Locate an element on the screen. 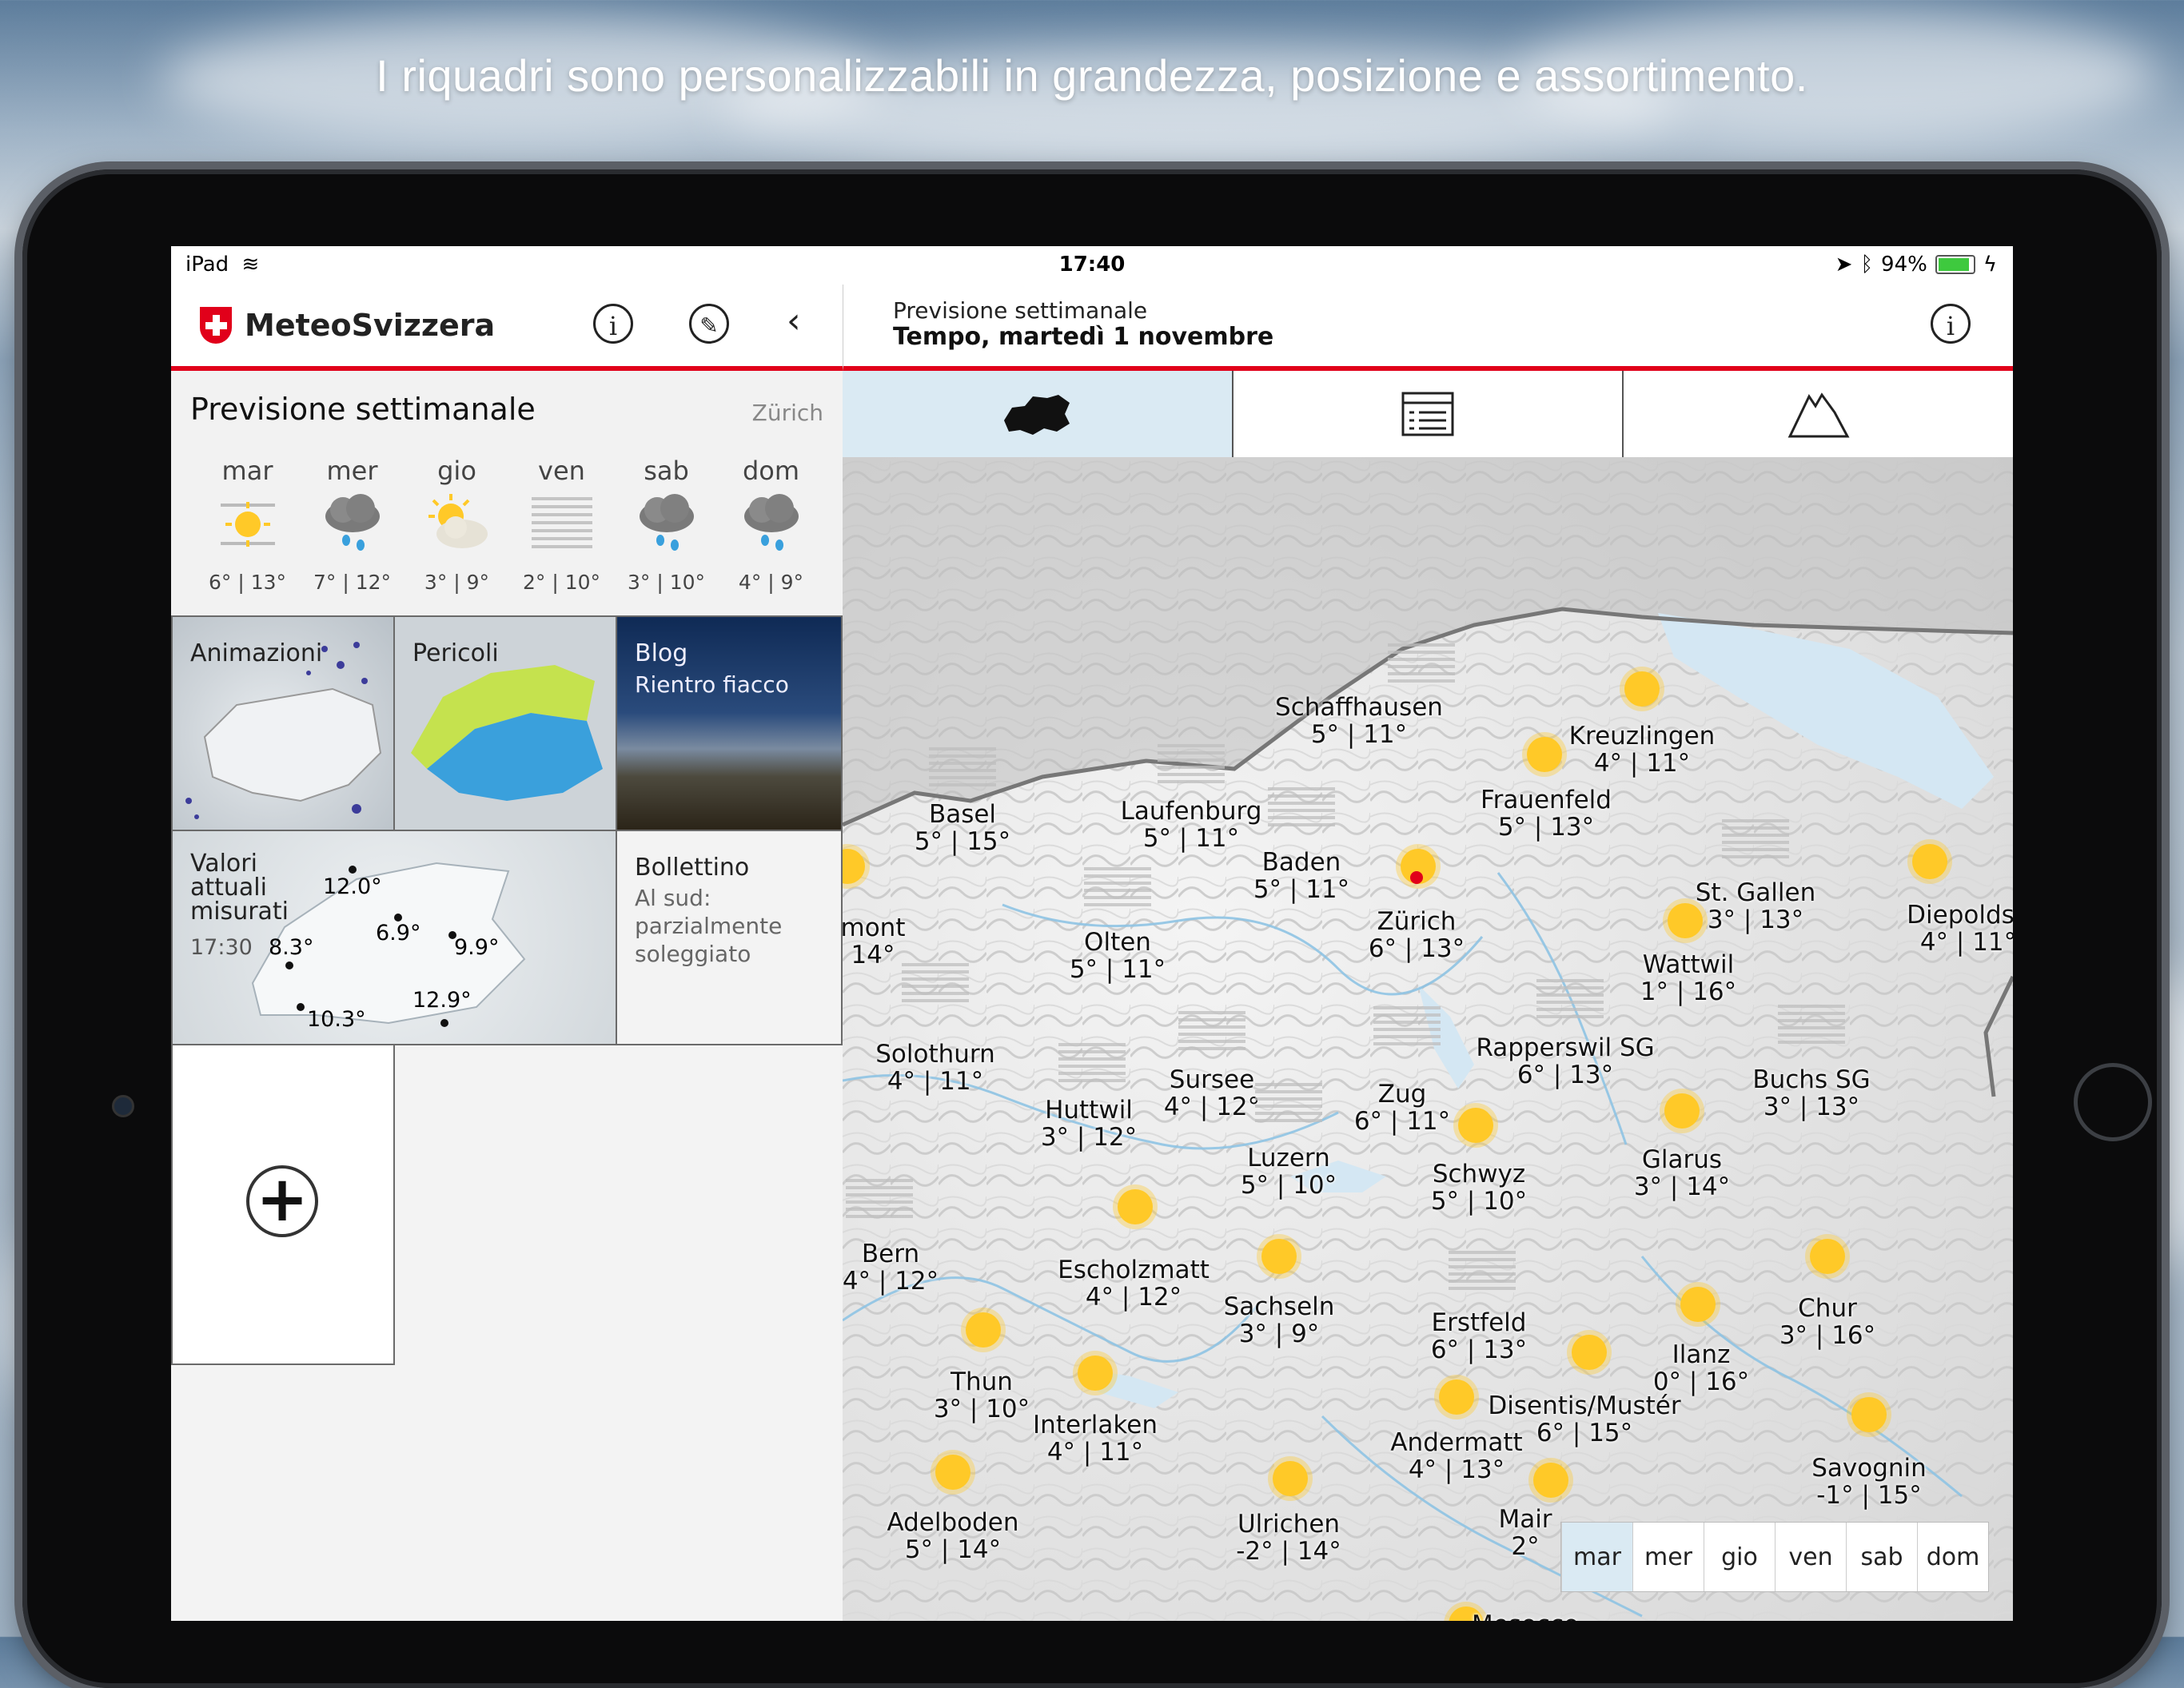 This screenshot has height=1688, width=2184. city-name: Mesocco is located at coordinates (1525, 1616).